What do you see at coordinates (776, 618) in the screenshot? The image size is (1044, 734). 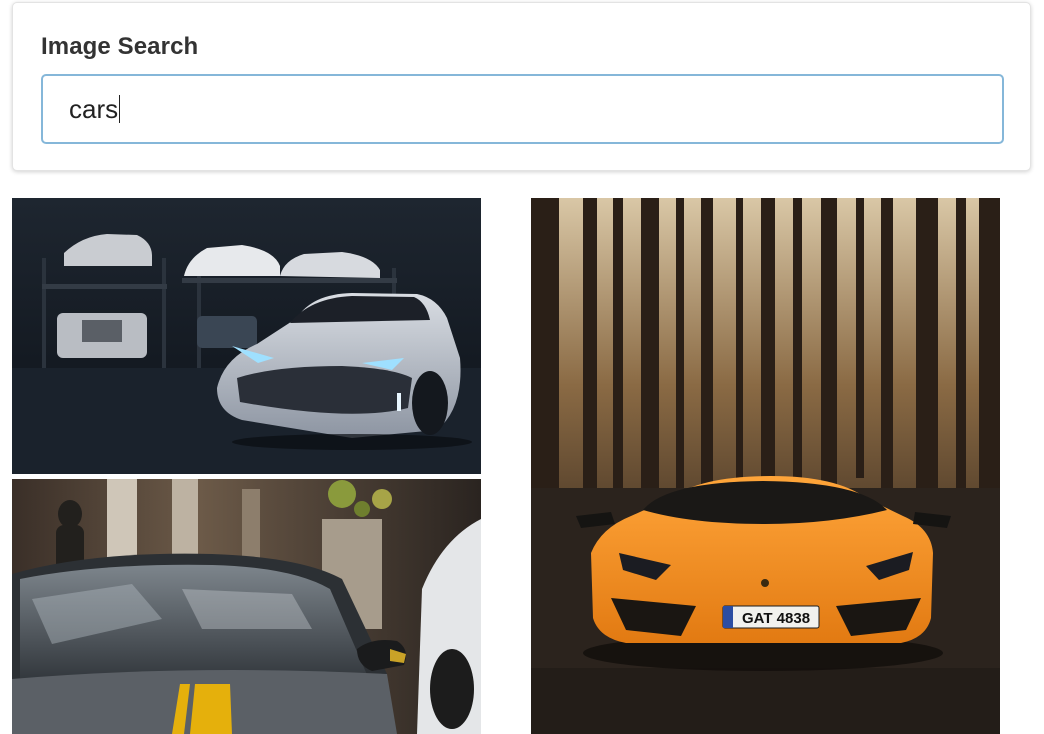 I see `license-plate-text: GAT 4838` at bounding box center [776, 618].